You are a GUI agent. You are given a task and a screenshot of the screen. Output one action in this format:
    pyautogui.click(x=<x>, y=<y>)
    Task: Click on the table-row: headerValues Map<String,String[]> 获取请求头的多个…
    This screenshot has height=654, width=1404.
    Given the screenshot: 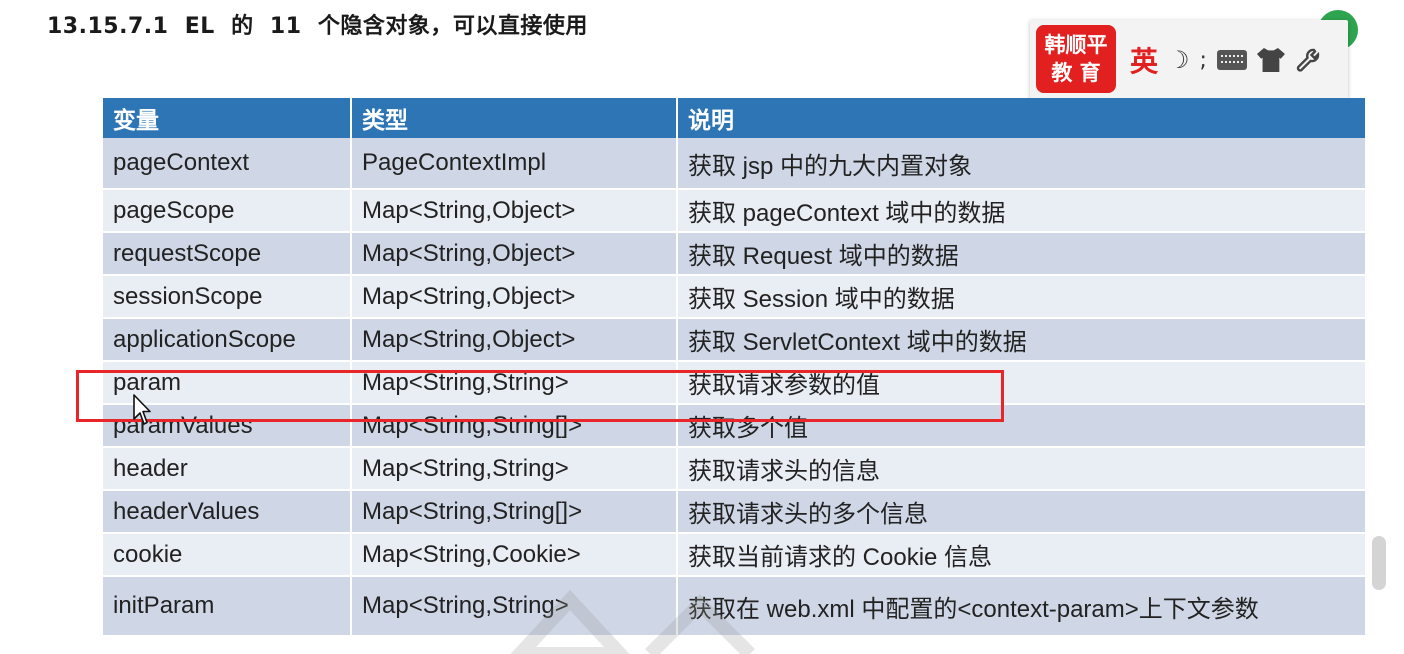 What is the action you would take?
    pyautogui.click(x=735, y=512)
    